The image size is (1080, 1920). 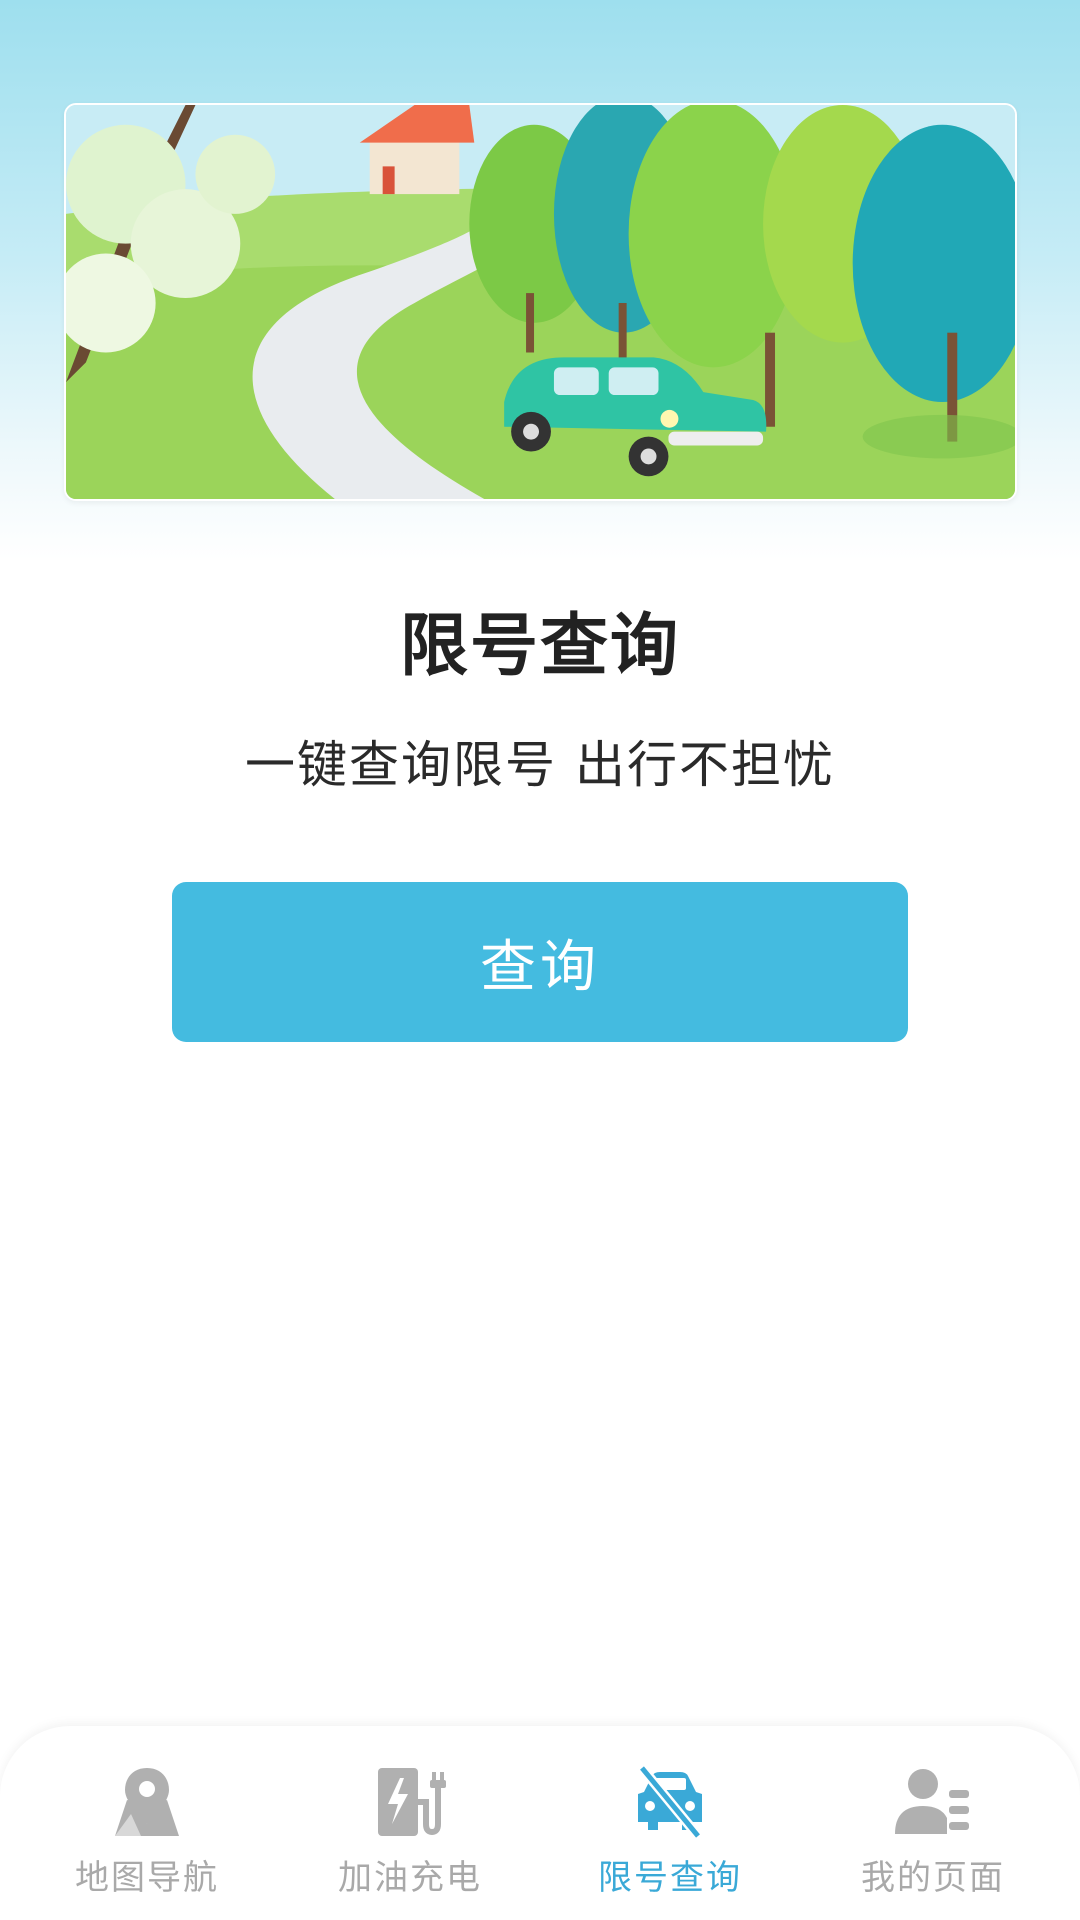 I want to click on tab-label: 加油充电, so click(x=410, y=1878).